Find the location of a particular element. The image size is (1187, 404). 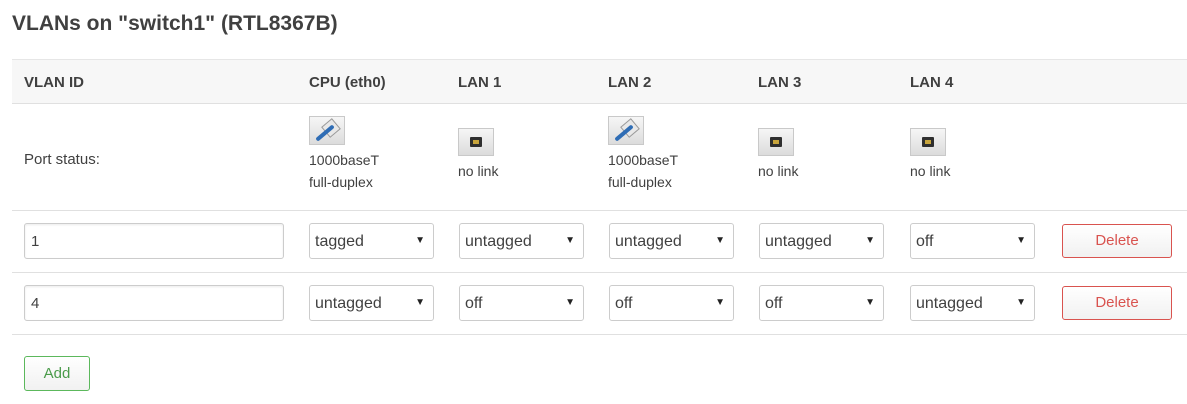

page-title: VLANs on "switch1" (RTL8367B) is located at coordinates (175, 23).